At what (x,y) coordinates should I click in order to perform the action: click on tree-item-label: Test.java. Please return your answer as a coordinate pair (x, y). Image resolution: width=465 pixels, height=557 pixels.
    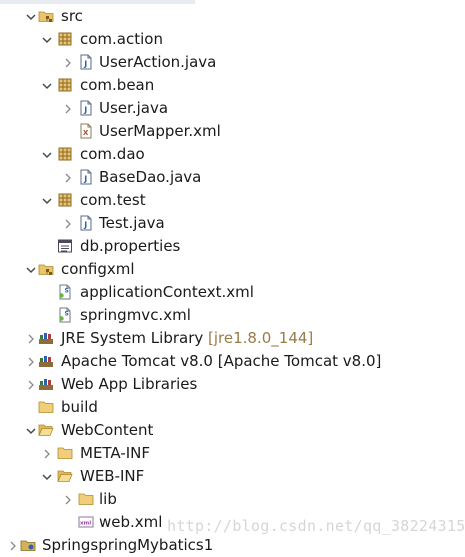
    Looking at the image, I should click on (132, 223).